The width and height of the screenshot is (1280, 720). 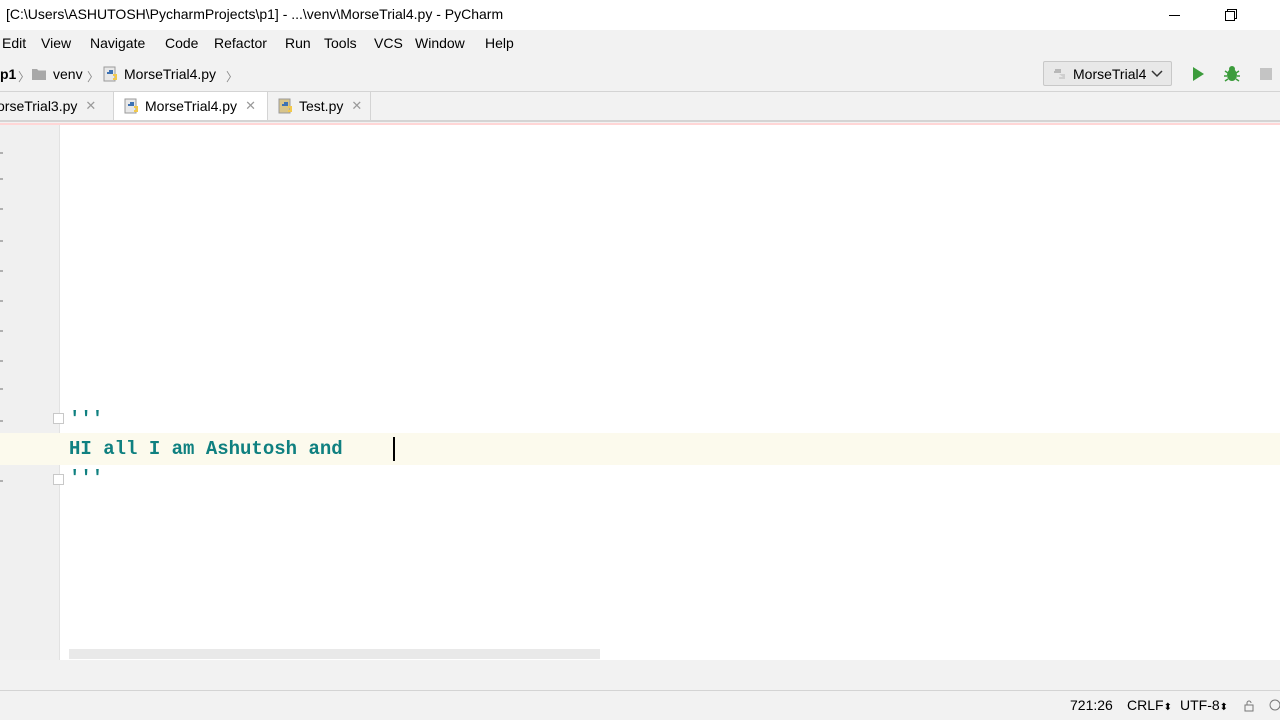 I want to click on menu-view: View, so click(x=56, y=43).